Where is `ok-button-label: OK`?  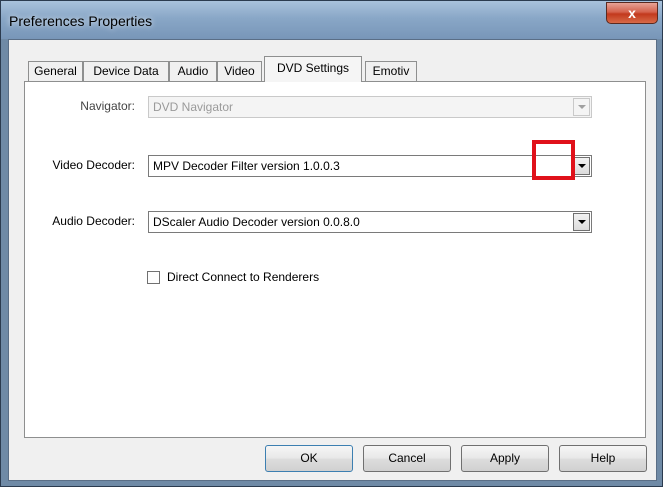 ok-button-label: OK is located at coordinates (309, 458).